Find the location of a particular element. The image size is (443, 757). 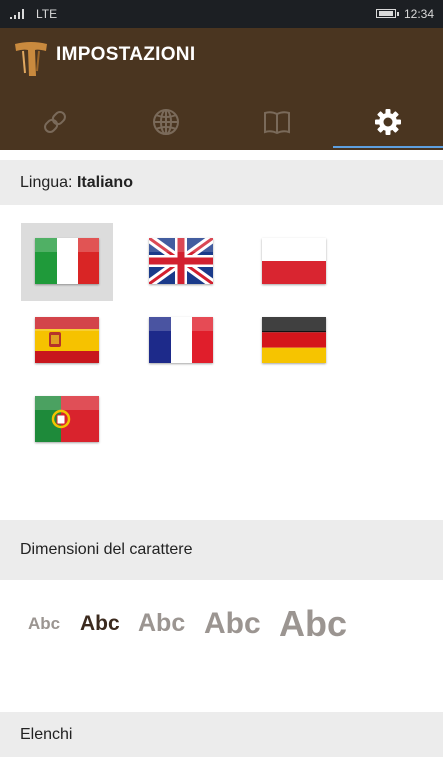

font-size-option-5: Abc is located at coordinates (313, 624).